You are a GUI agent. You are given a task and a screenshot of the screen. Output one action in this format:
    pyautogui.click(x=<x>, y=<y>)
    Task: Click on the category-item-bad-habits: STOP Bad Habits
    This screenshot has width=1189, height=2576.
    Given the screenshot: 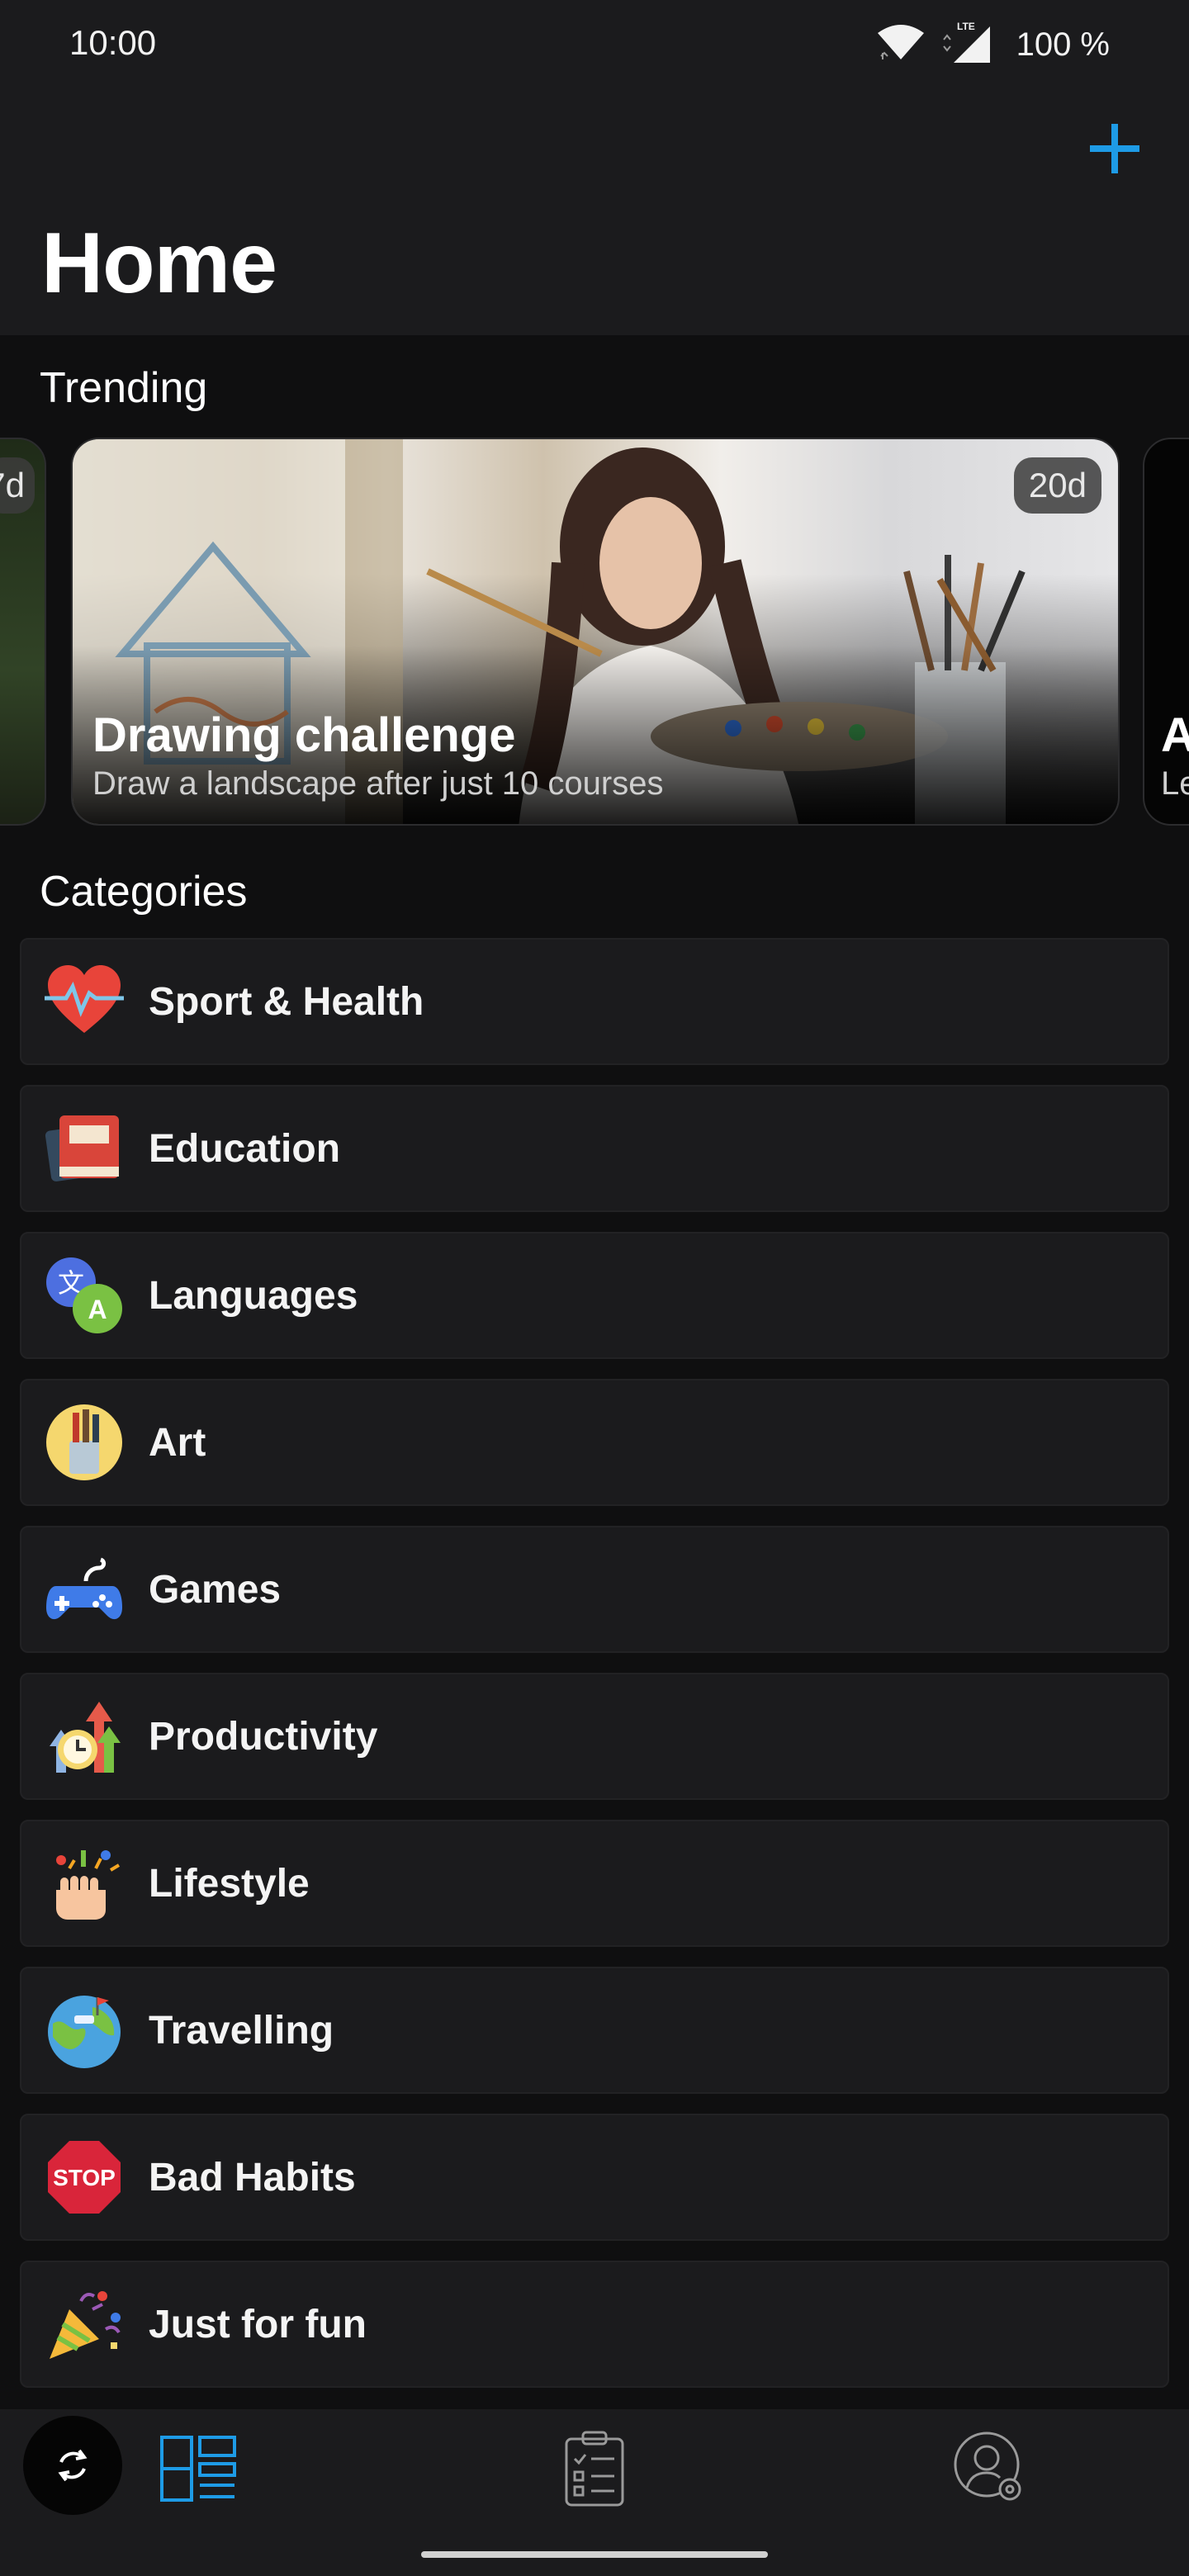 What is the action you would take?
    pyautogui.click(x=594, y=2177)
    